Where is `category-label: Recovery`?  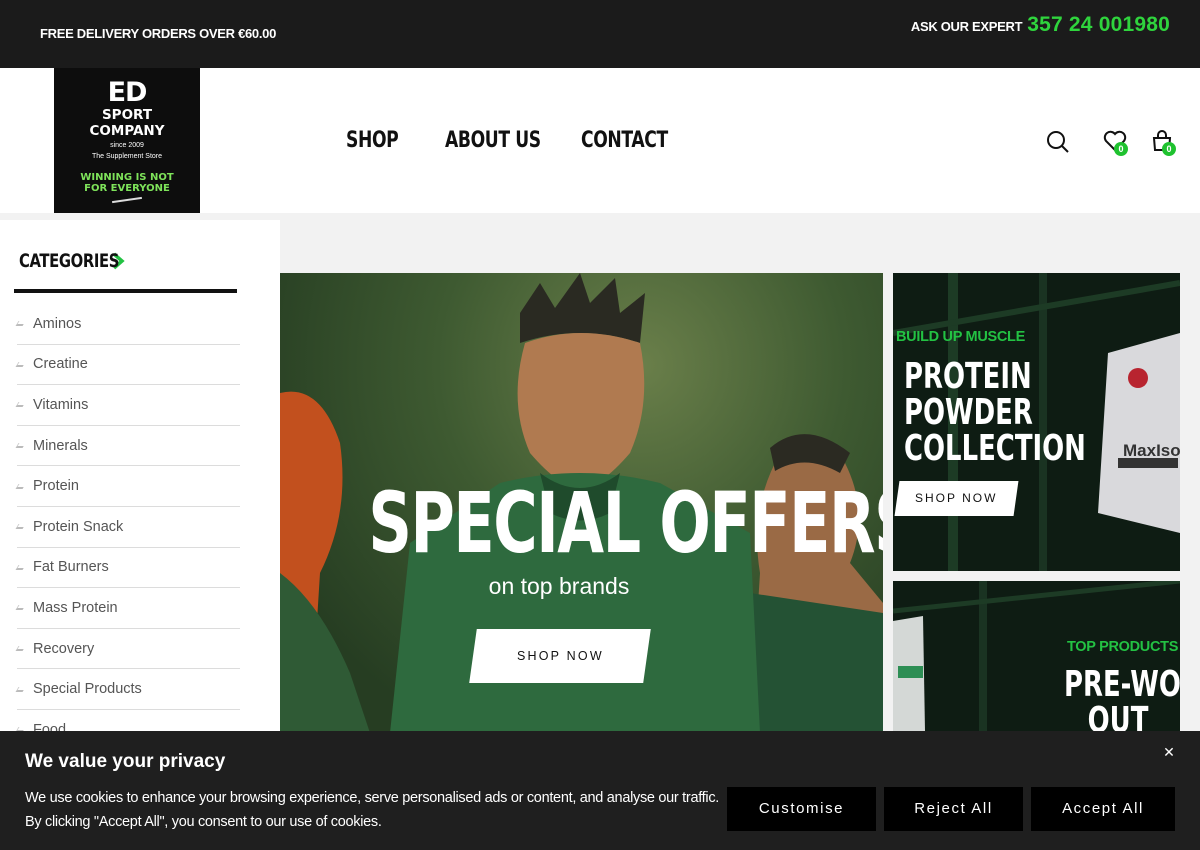 category-label: Recovery is located at coordinates (64, 648).